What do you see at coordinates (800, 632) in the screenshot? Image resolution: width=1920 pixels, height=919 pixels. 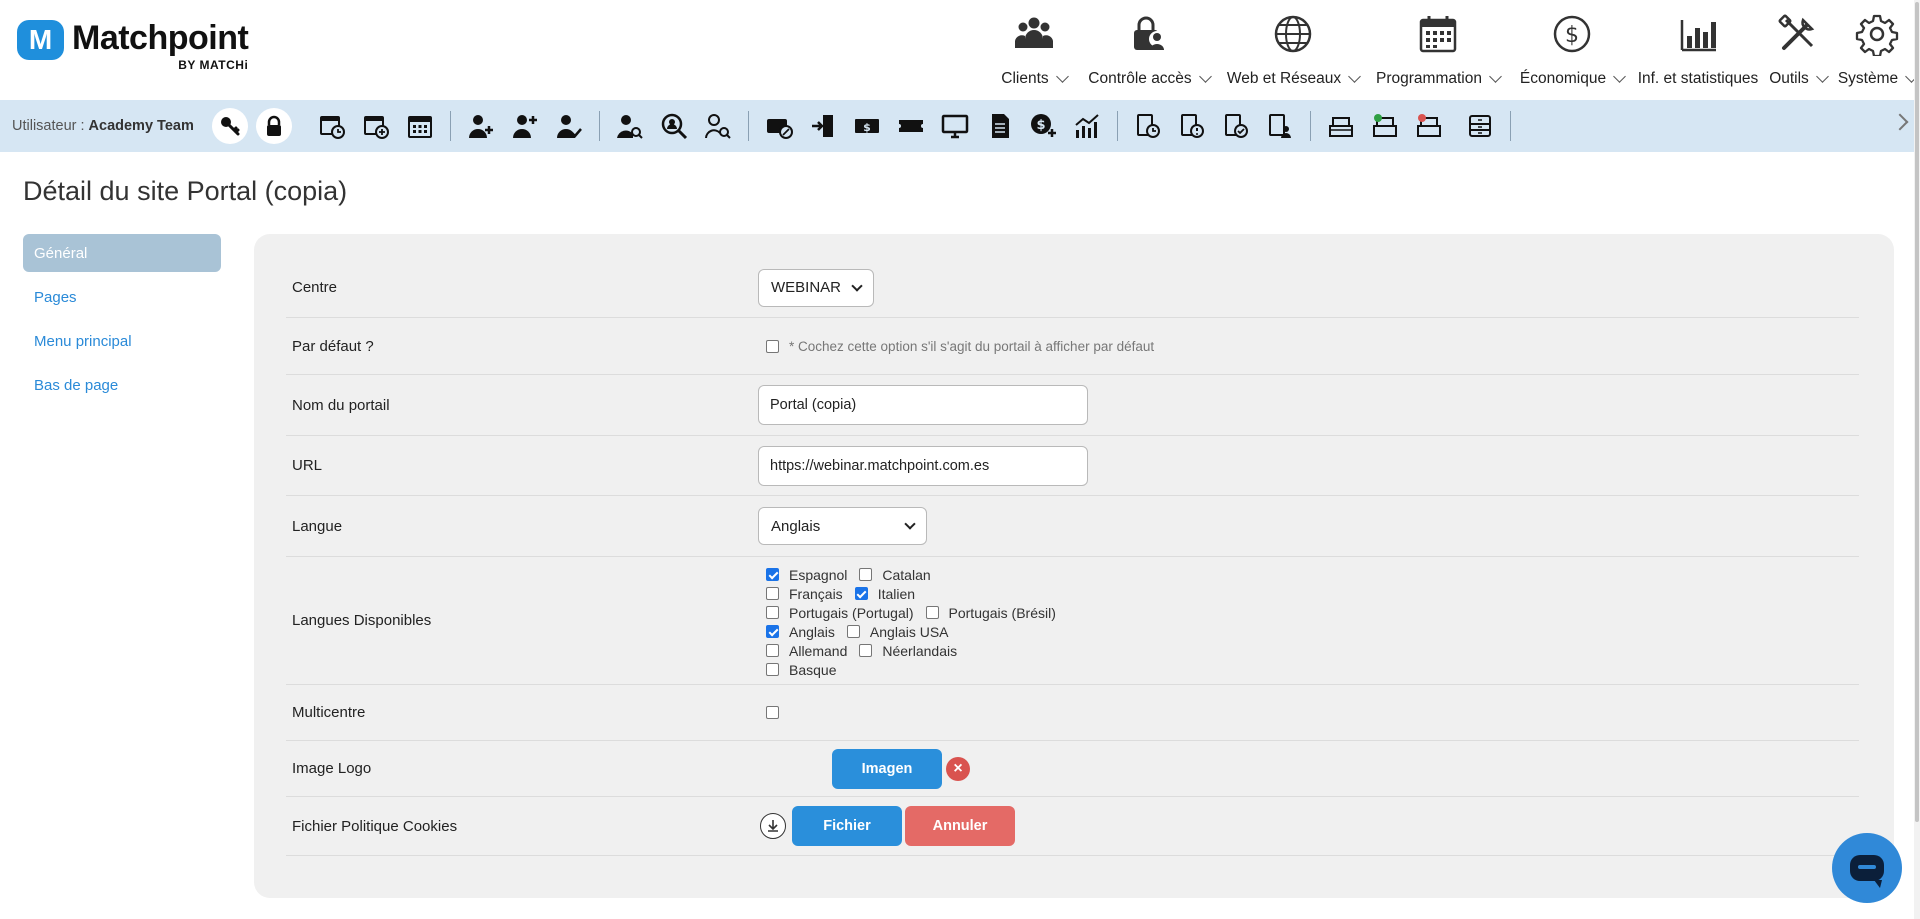 I see `lang-option: Anglais` at bounding box center [800, 632].